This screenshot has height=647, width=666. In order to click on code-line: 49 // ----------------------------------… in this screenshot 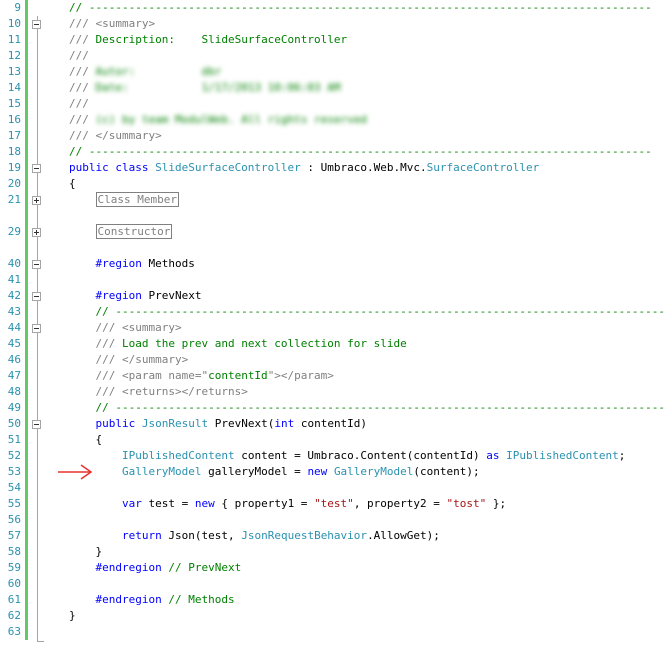, I will do `click(333, 408)`.